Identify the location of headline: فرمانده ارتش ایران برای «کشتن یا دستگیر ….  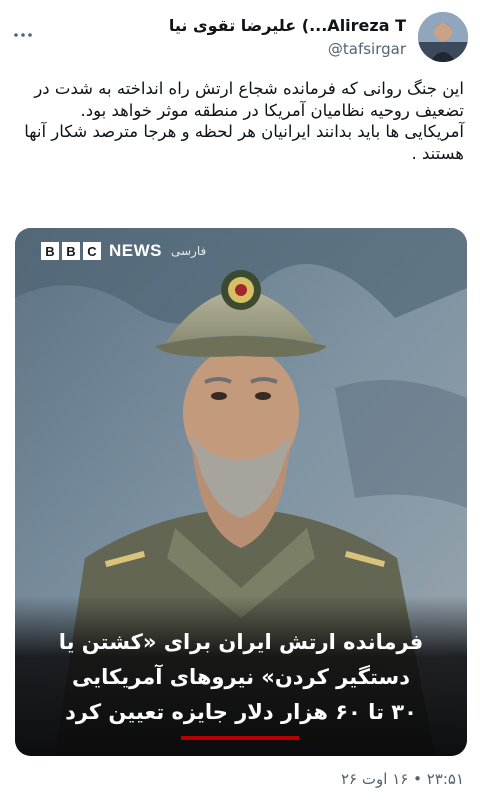
(241, 677).